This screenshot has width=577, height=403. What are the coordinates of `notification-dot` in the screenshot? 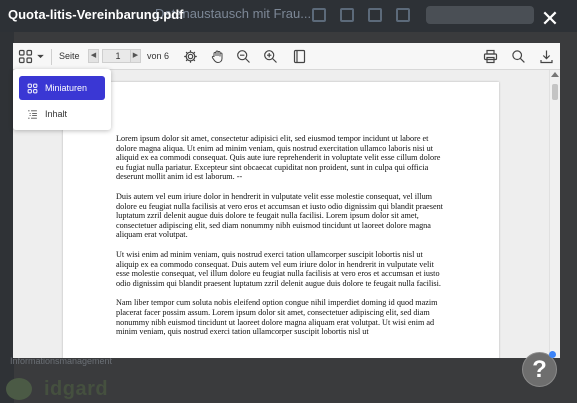 It's located at (552, 354).